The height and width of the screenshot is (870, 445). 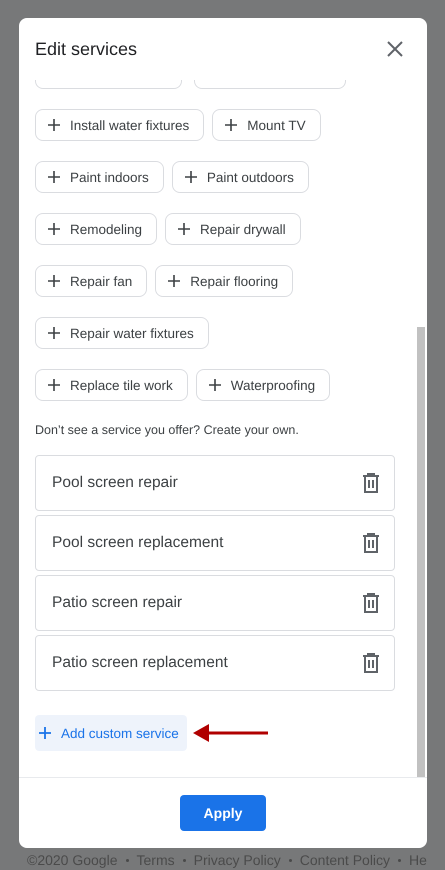 I want to click on custom-service-name: Patio screen repair, so click(x=117, y=603).